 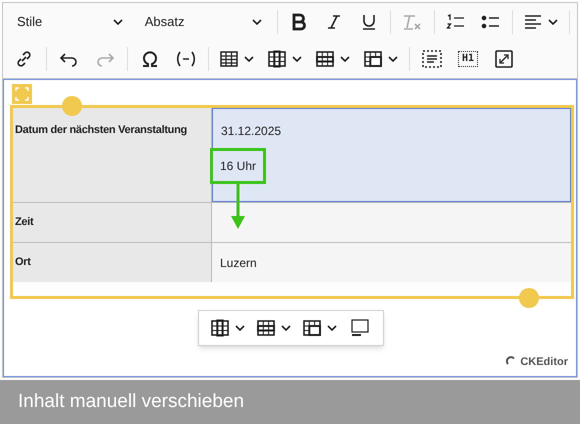 I want to click on caption-text: Inhalt manuell verschieben, so click(x=131, y=402).